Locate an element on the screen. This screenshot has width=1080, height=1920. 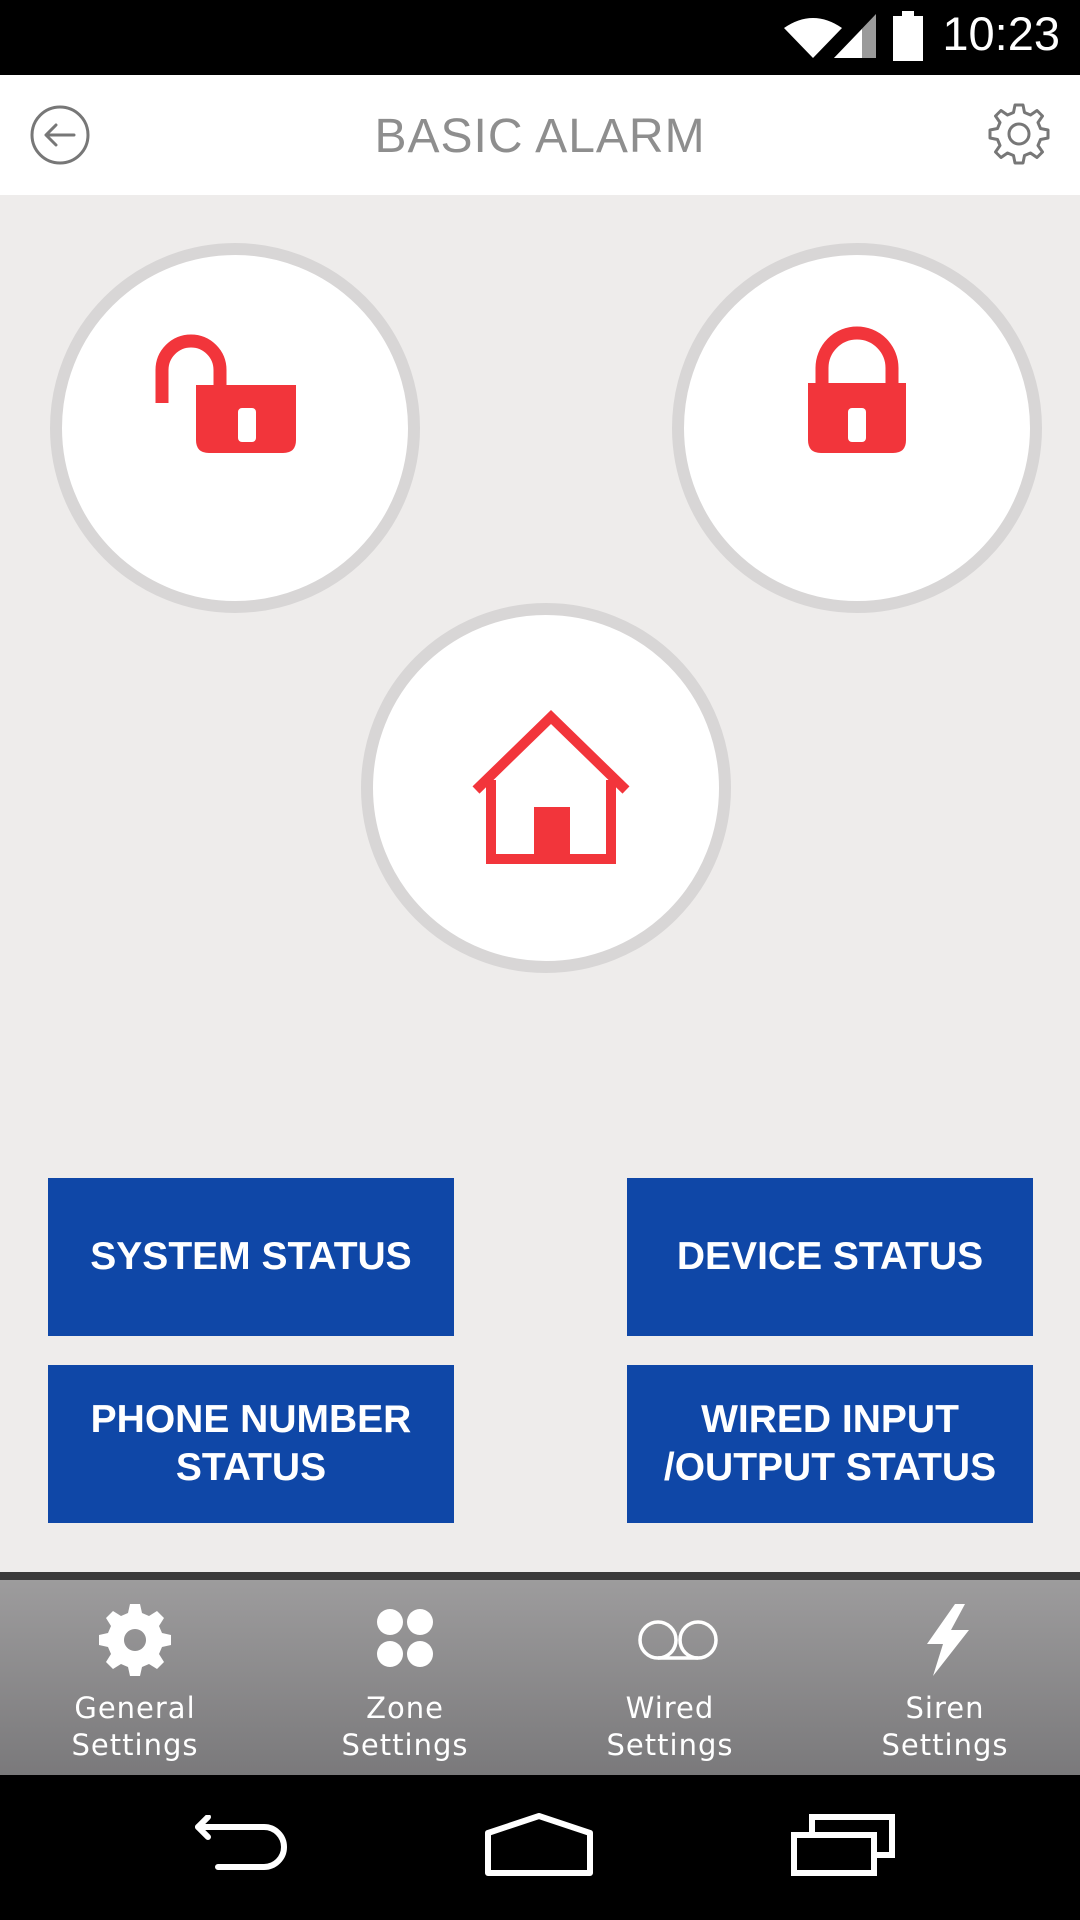
system-nav-bar is located at coordinates (540, 1847).